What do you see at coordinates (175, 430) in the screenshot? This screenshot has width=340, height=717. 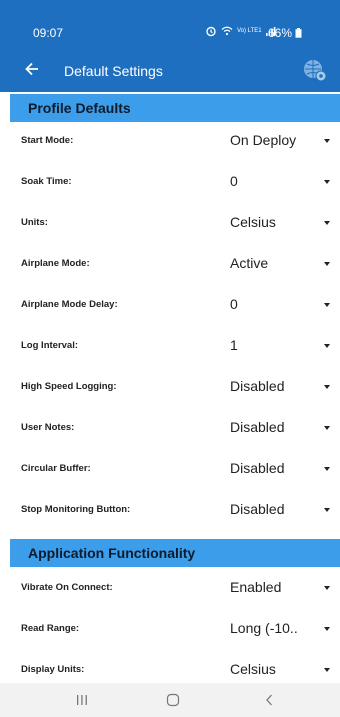 I see `setting-row-user-notes: User Notes: Disabled` at bounding box center [175, 430].